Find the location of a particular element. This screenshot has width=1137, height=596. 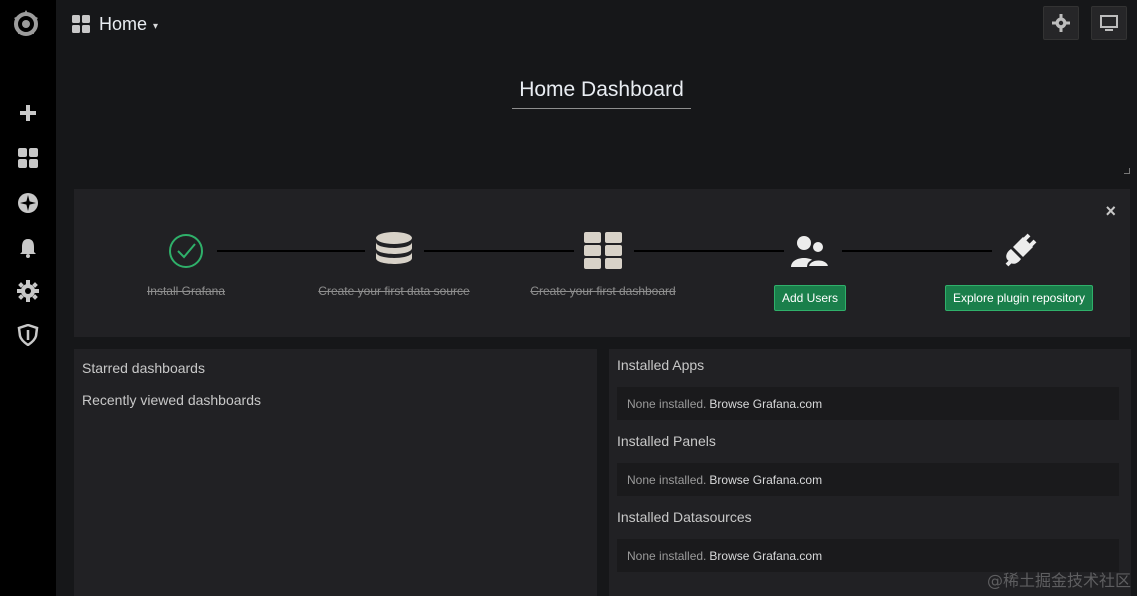

dashboard-settings-button is located at coordinates (1061, 23).